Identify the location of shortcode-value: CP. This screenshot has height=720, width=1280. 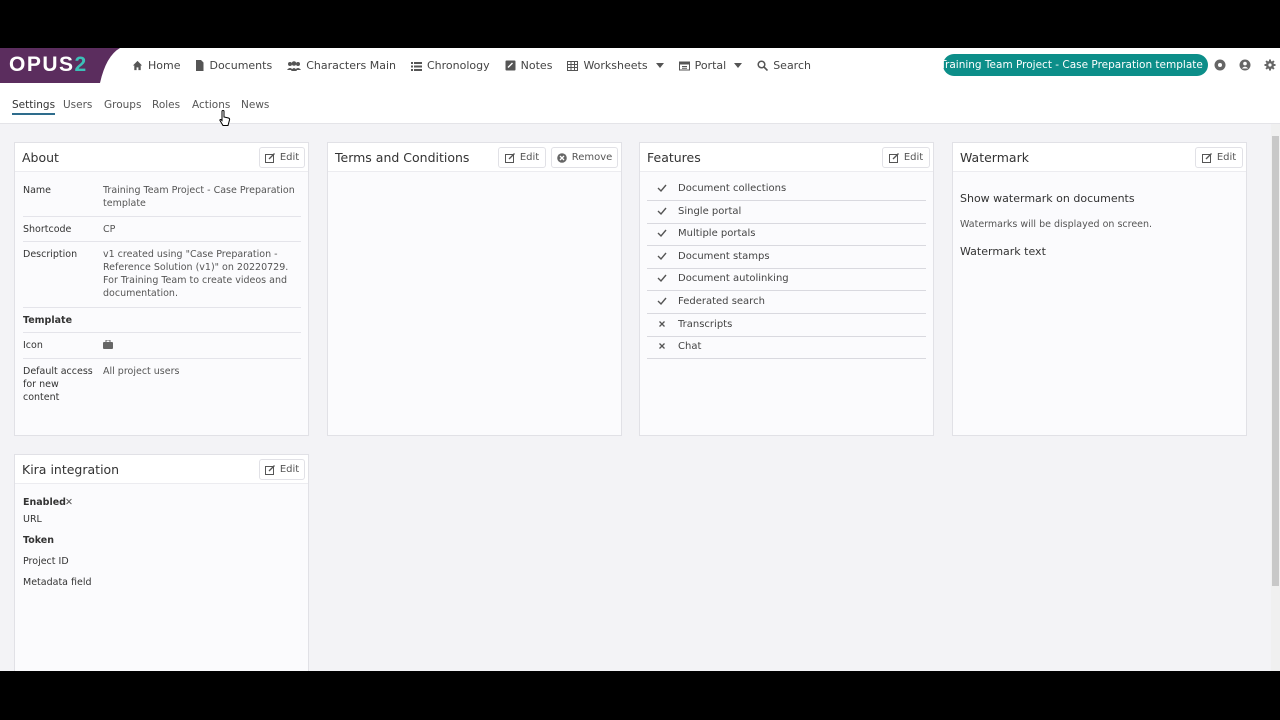
(109, 229).